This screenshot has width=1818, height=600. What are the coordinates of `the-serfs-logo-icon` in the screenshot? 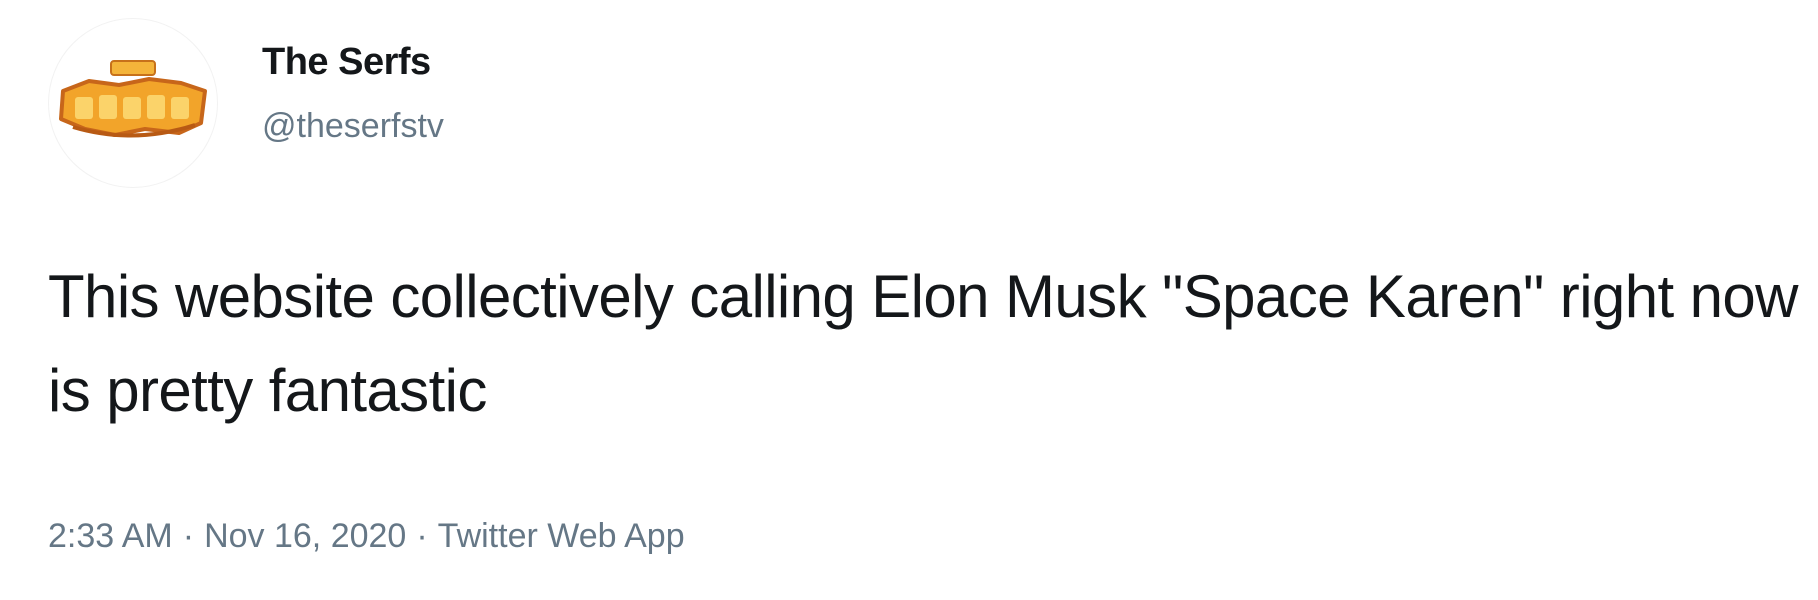 It's located at (133, 99).